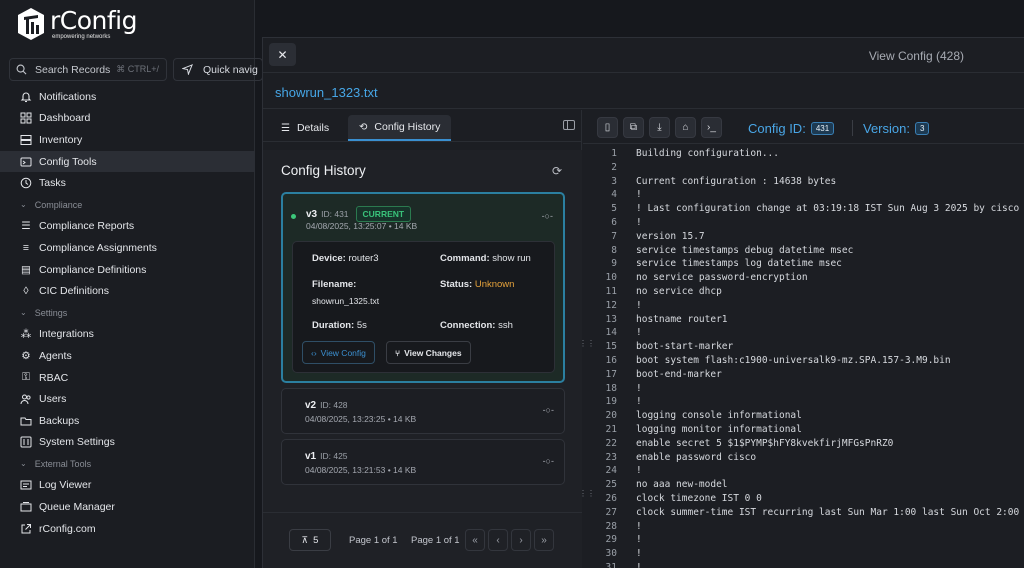  What do you see at coordinates (127, 205) in the screenshot?
I see `section-compliance-toggle: ⌄ Compliance` at bounding box center [127, 205].